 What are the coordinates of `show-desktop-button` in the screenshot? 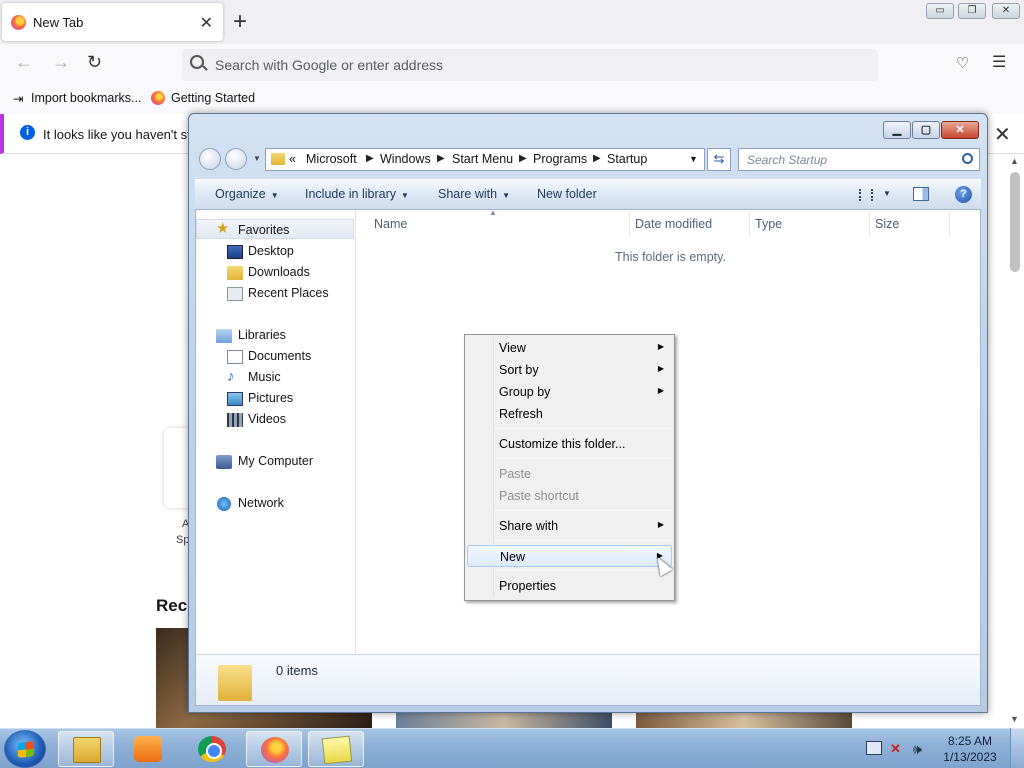 It's located at (1017, 748).